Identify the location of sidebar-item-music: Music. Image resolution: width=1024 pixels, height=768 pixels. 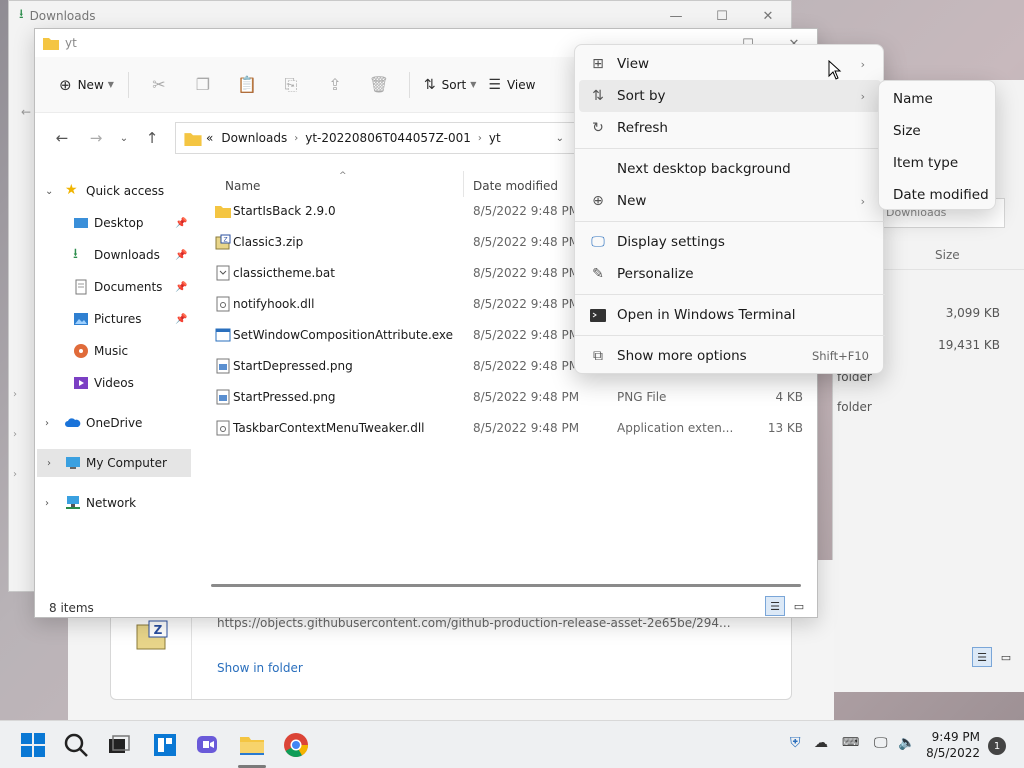
(115, 351).